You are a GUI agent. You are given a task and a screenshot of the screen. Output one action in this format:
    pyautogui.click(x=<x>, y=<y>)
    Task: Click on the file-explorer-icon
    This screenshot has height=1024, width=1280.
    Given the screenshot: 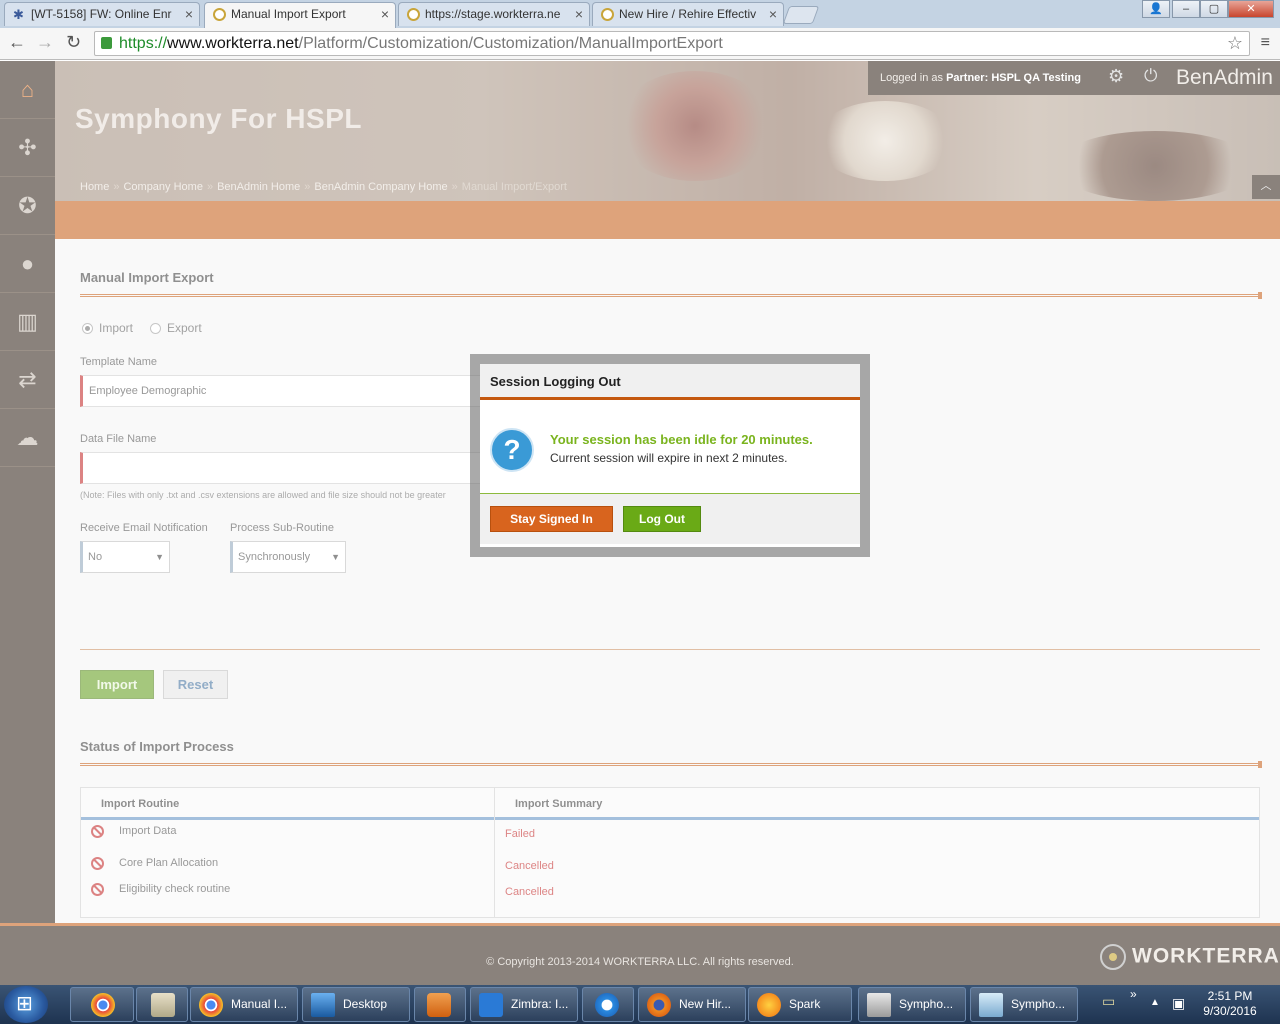 What is the action you would take?
    pyautogui.click(x=163, y=1005)
    